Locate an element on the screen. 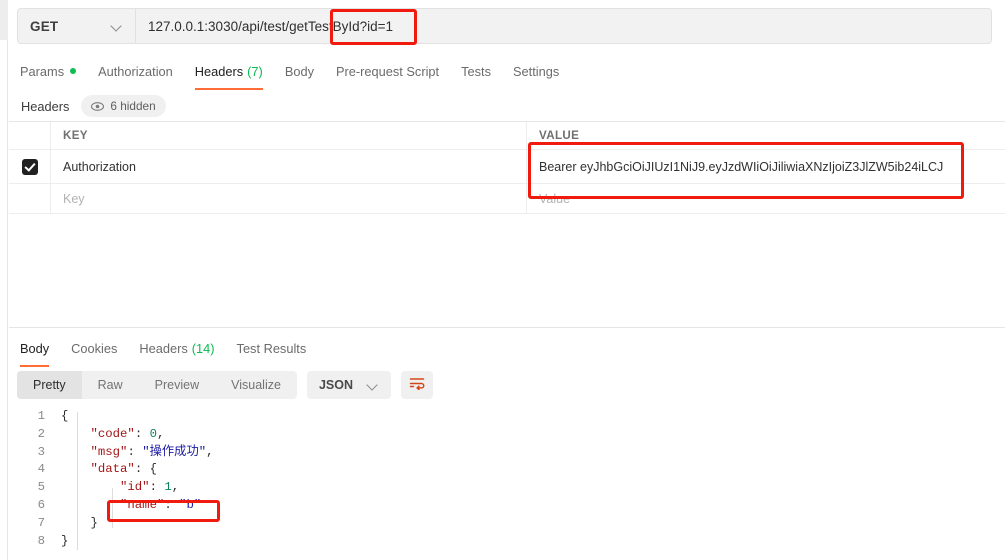 This screenshot has width=1005, height=560. code-line-text: "name": "b" is located at coordinates (161, 504).